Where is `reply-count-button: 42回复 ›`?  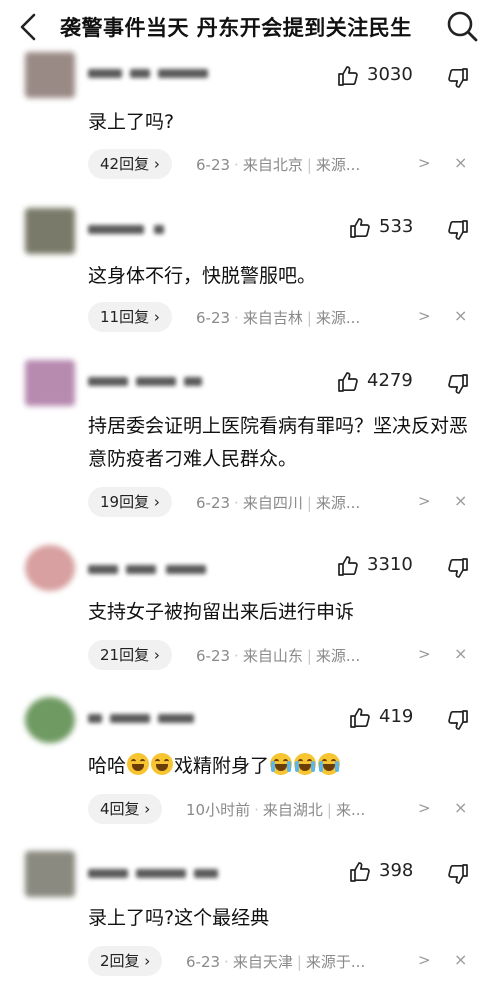 reply-count-button: 42回复 › is located at coordinates (130, 164).